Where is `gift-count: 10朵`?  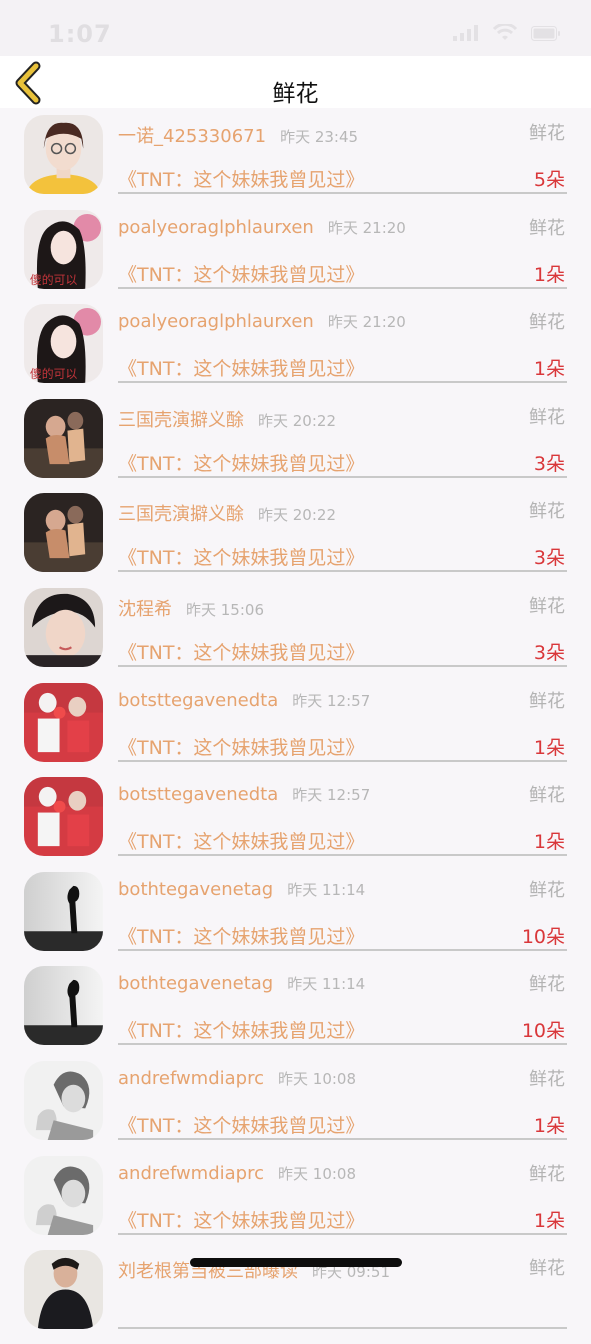 gift-count: 10朵 is located at coordinates (543, 1031).